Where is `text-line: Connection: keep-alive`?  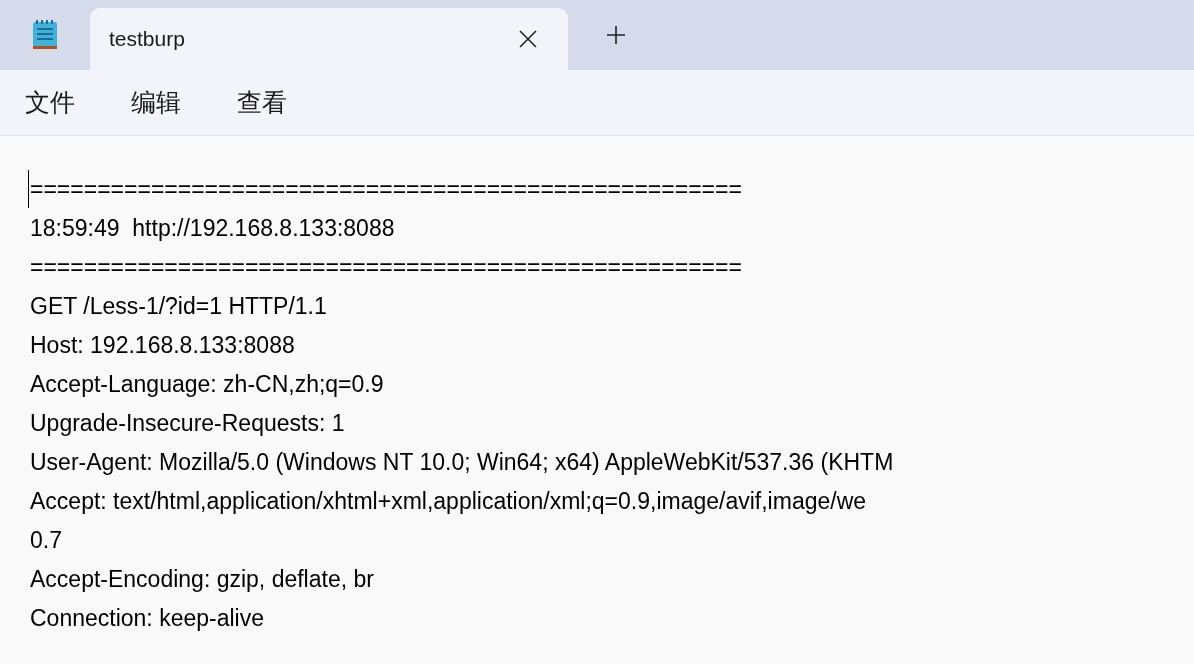
text-line: Connection: keep-alive is located at coordinates (147, 618).